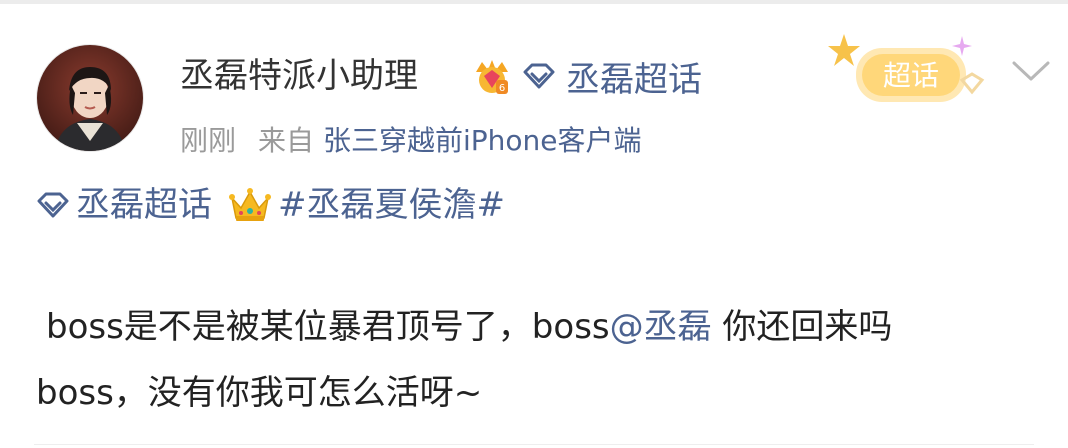  I want to click on topic-link: 丞磊超话, so click(612, 77).